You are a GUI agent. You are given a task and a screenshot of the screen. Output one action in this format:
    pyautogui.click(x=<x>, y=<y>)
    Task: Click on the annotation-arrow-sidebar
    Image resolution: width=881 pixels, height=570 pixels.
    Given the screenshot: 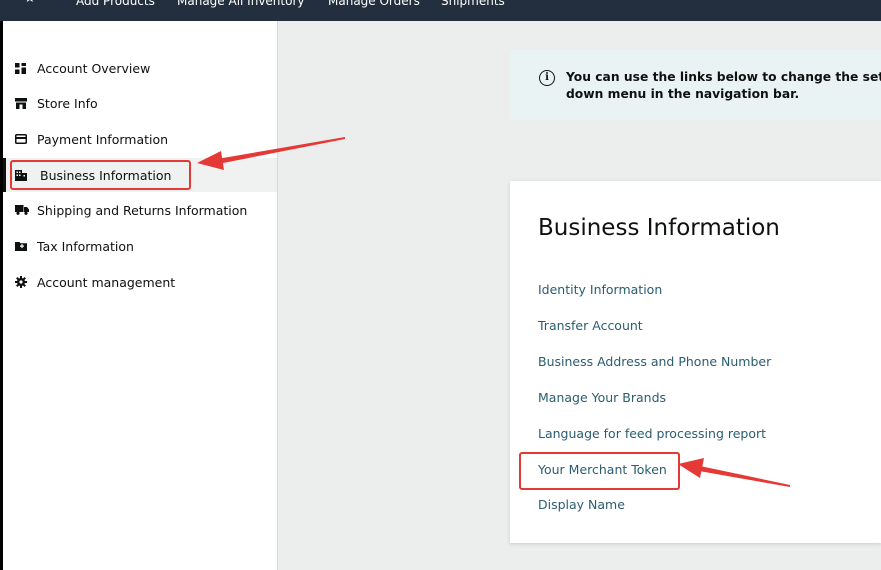 What is the action you would take?
    pyautogui.click(x=281, y=150)
    